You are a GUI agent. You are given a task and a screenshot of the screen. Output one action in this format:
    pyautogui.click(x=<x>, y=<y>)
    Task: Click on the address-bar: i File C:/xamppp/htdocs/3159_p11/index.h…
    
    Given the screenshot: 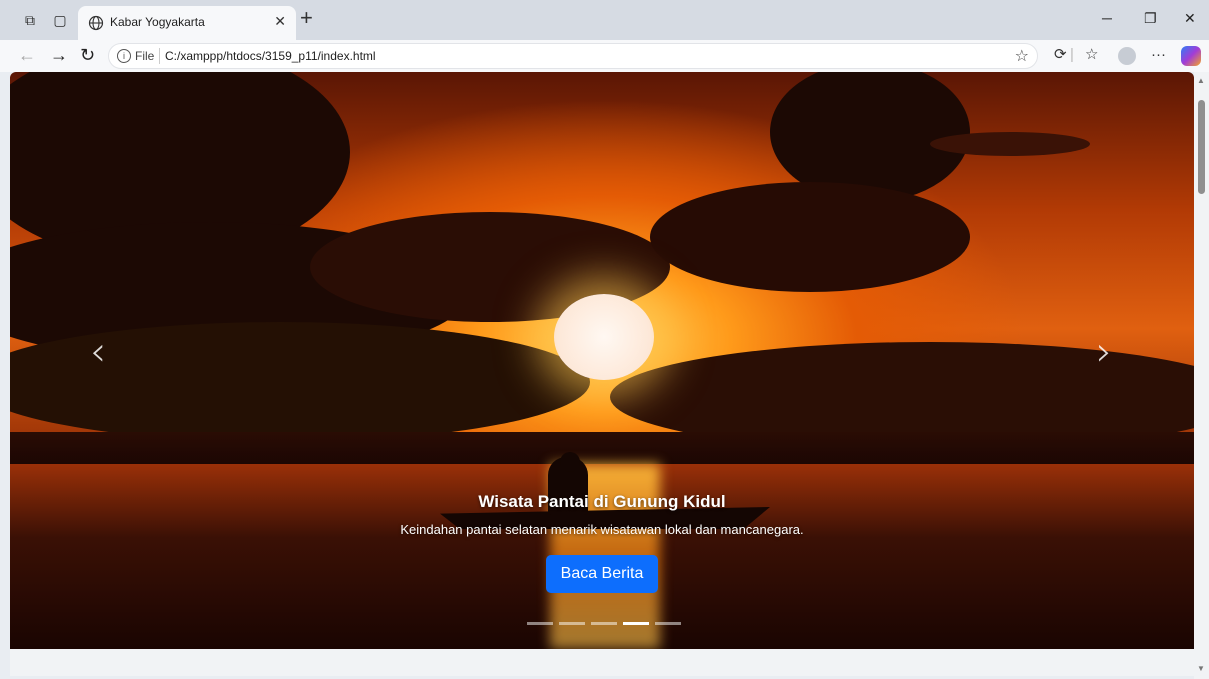 What is the action you would take?
    pyautogui.click(x=573, y=56)
    